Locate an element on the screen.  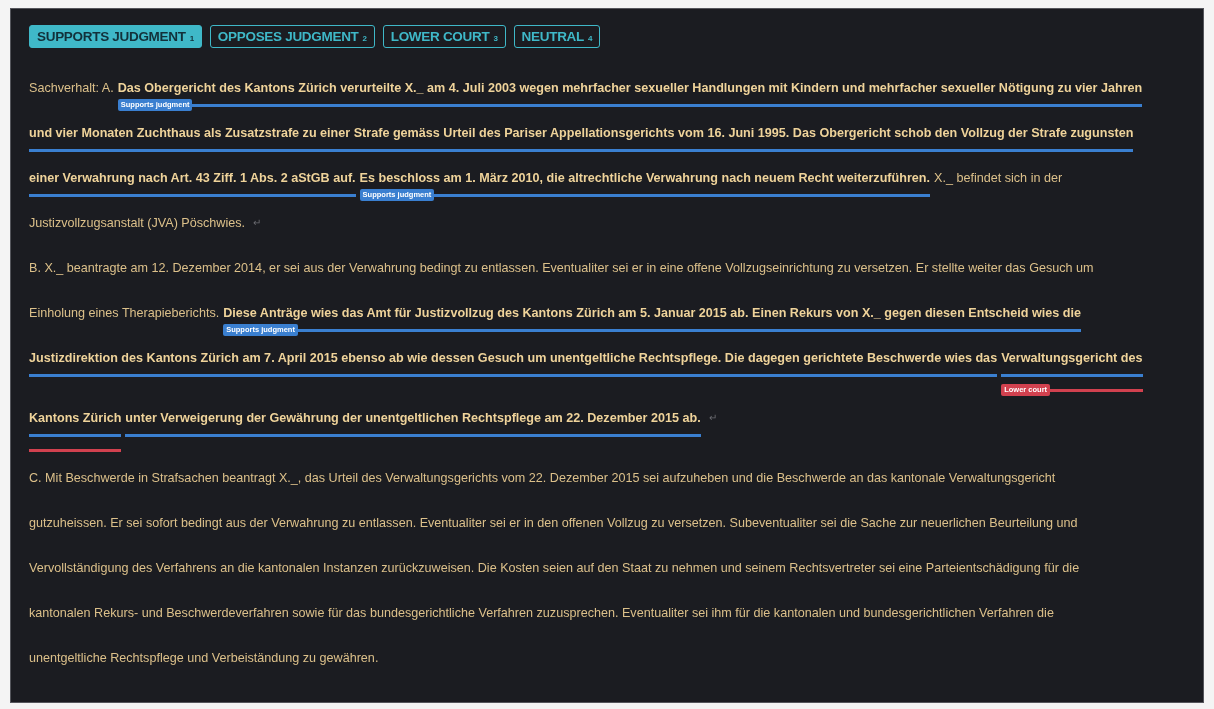
label-tab: NEUTRAL 4 is located at coordinates (557, 36).